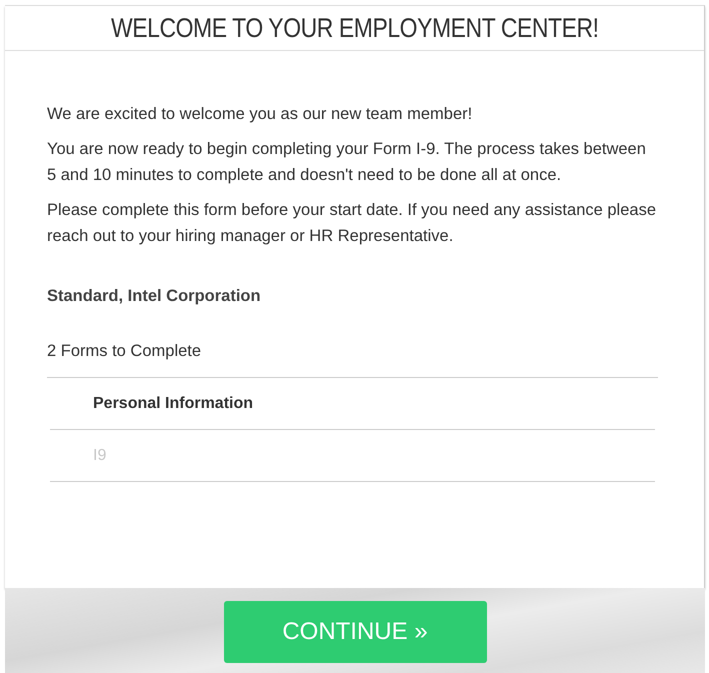  What do you see at coordinates (154, 296) in the screenshot?
I see `company-name: Standard, Intel Corporation` at bounding box center [154, 296].